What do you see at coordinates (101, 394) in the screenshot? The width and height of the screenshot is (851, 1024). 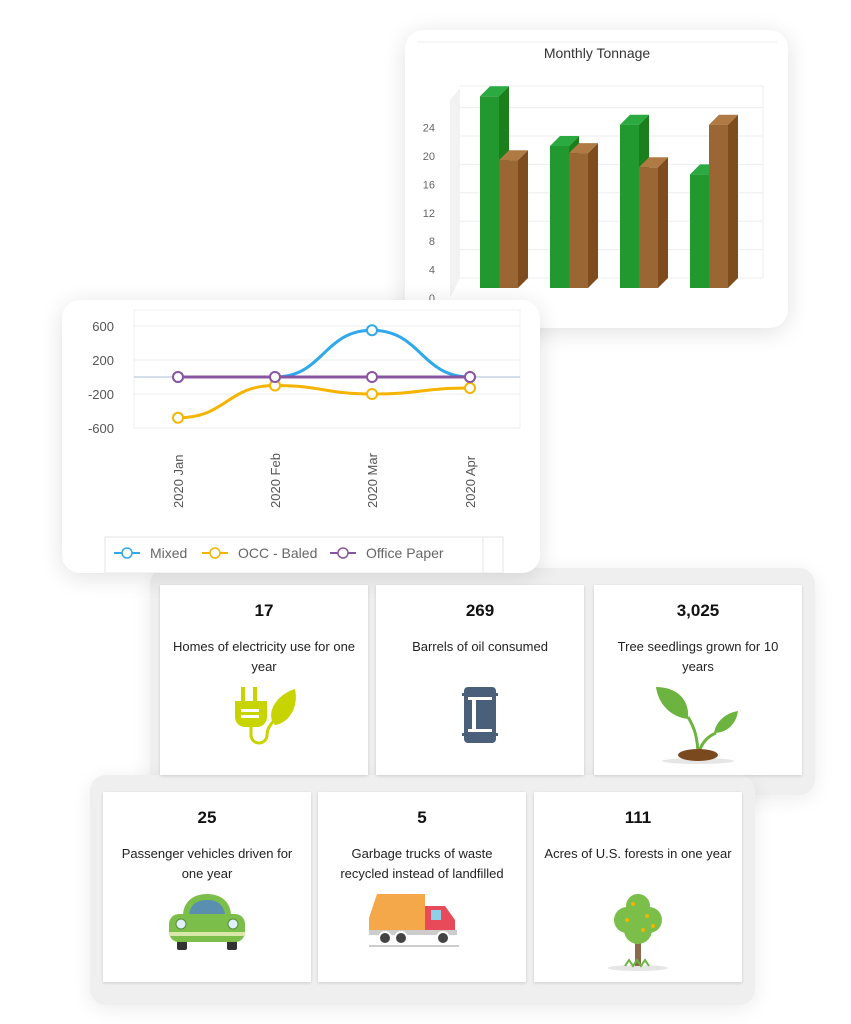 I see `y-tick-label: -200` at bounding box center [101, 394].